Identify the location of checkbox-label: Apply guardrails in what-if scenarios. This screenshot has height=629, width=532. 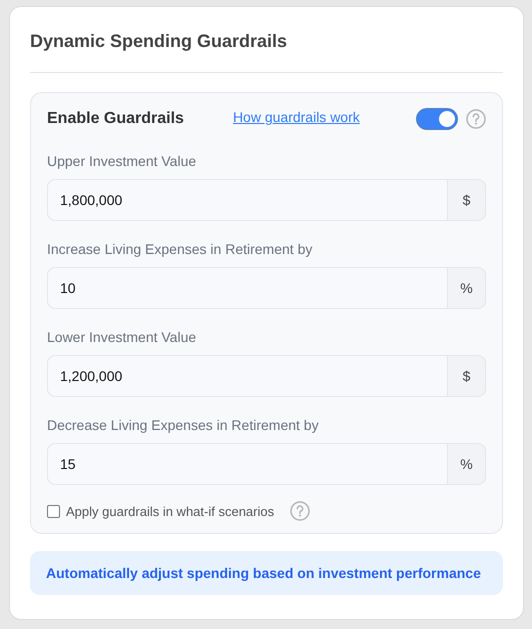
(170, 511).